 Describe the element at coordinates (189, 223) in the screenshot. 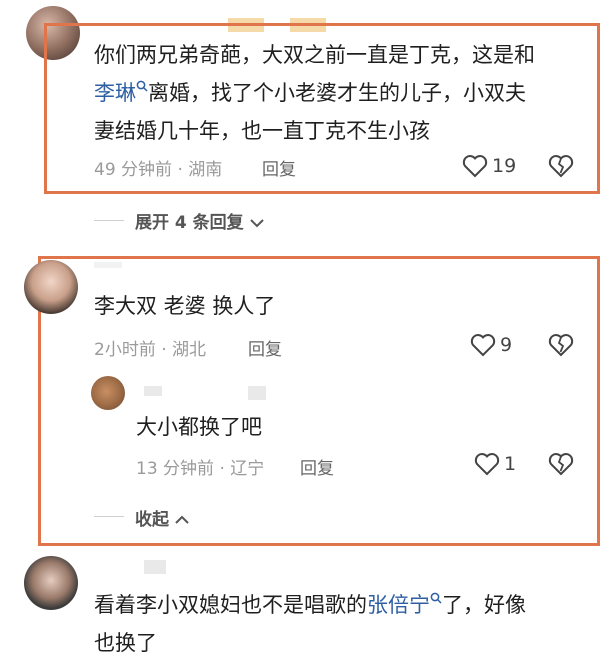

I see `expand-replies-label: 展开 4 条回复` at that location.